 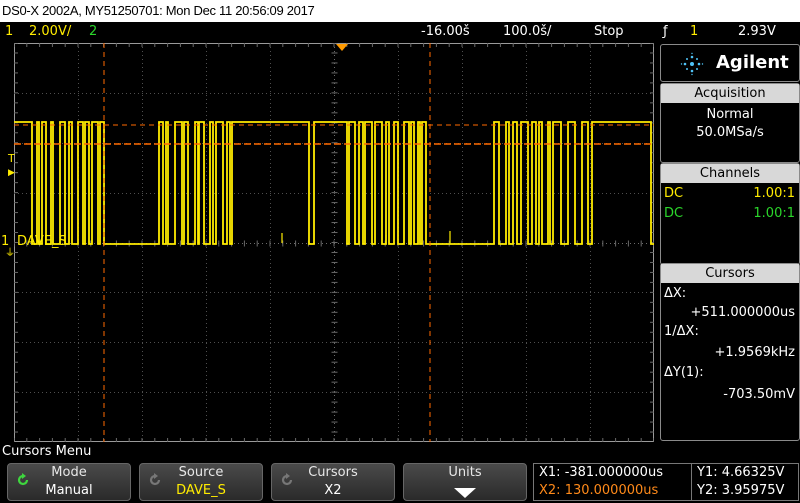 What do you see at coordinates (730, 123) in the screenshot?
I see `acquisition-box: Acquisition Normal 50.0MSa/s` at bounding box center [730, 123].